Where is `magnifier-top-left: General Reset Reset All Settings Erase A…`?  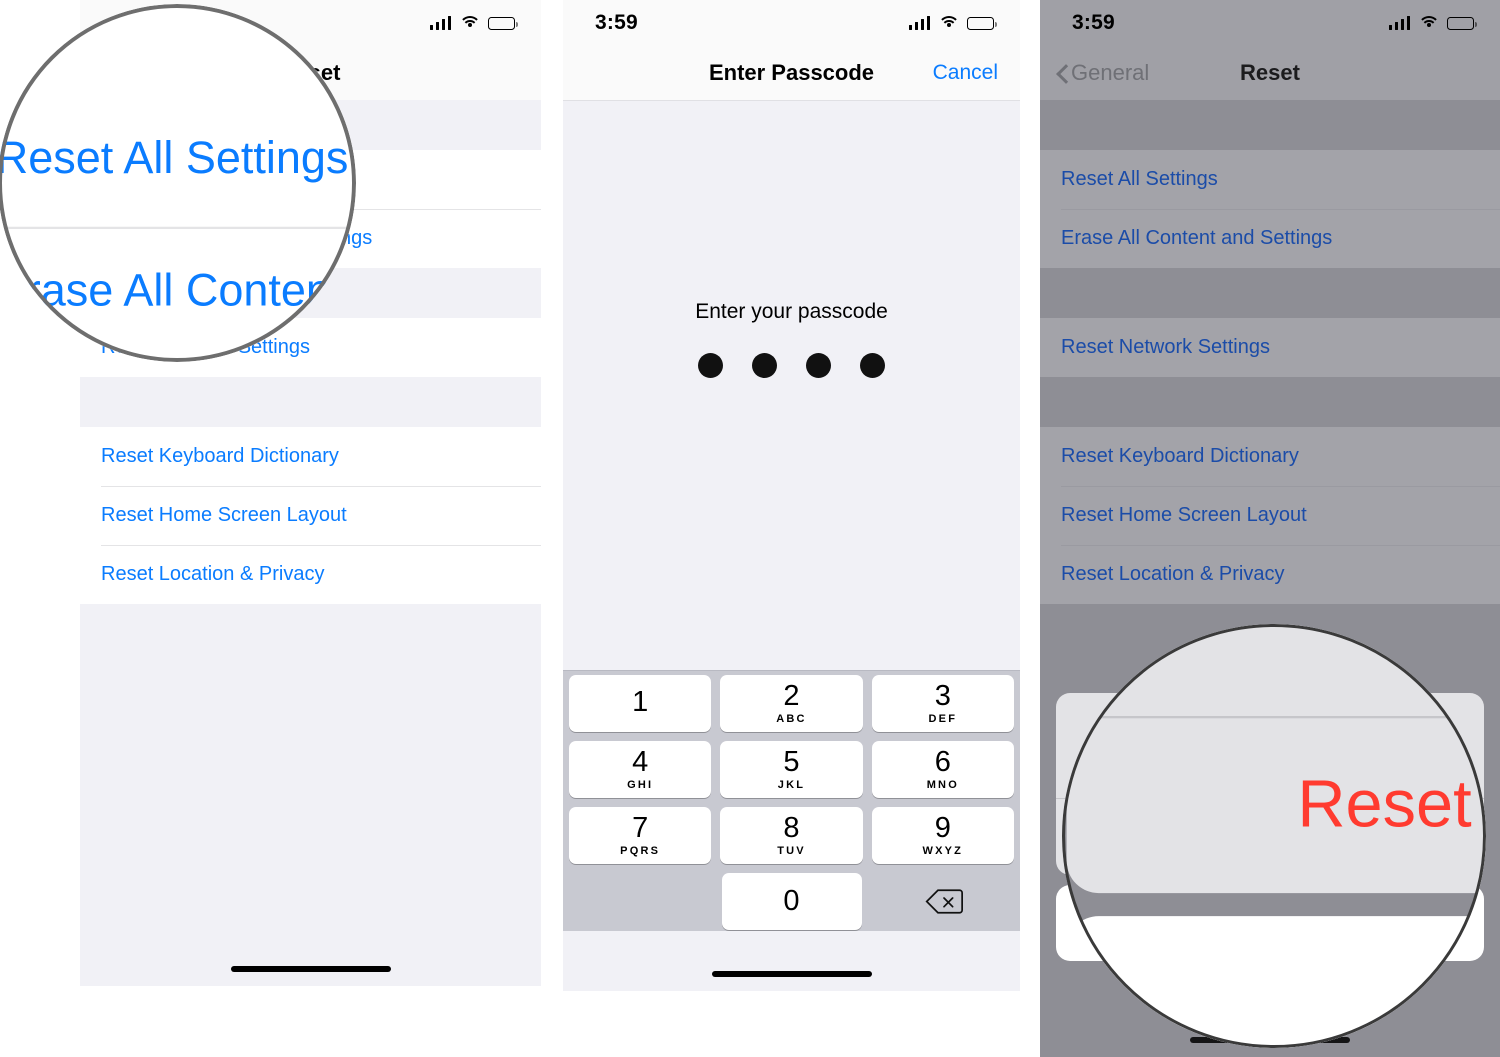
magnifier-top-left: General Reset Reset All Settings Erase A… is located at coordinates (178, 183).